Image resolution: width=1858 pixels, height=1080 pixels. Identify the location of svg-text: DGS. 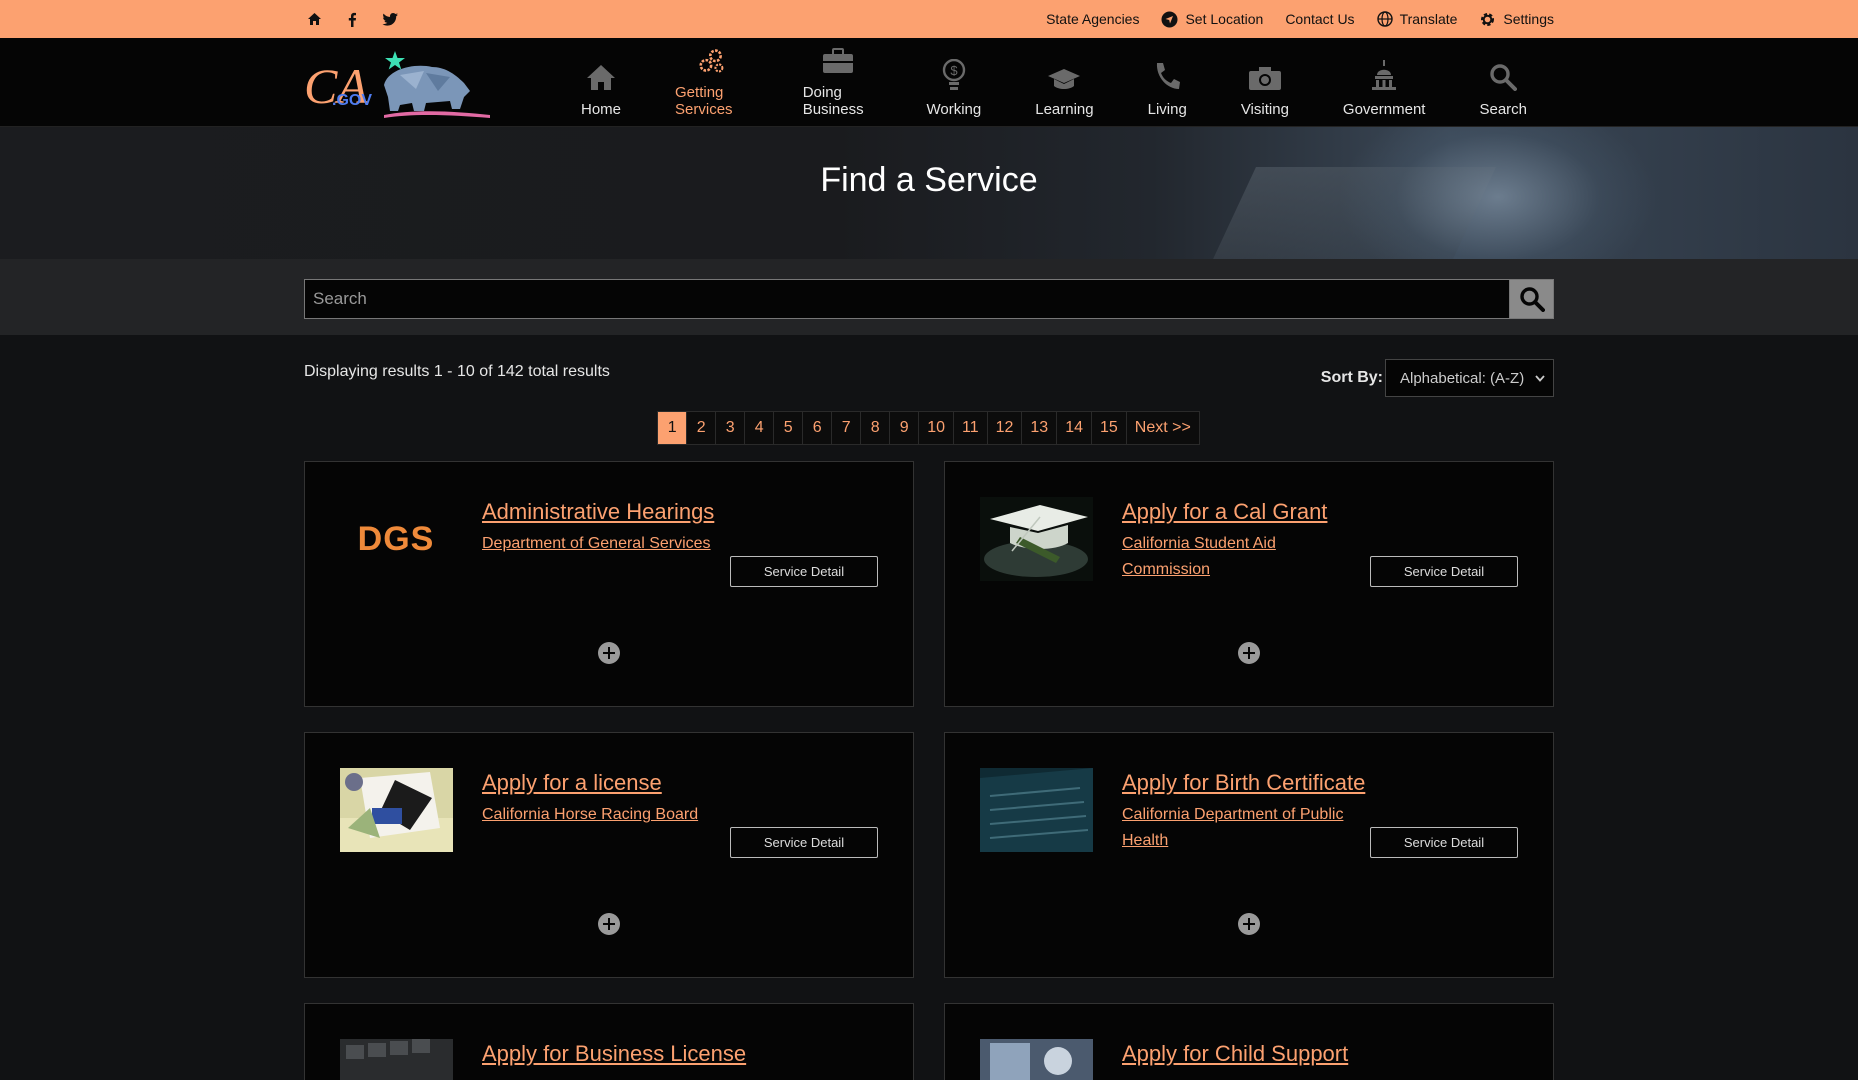
(396, 539).